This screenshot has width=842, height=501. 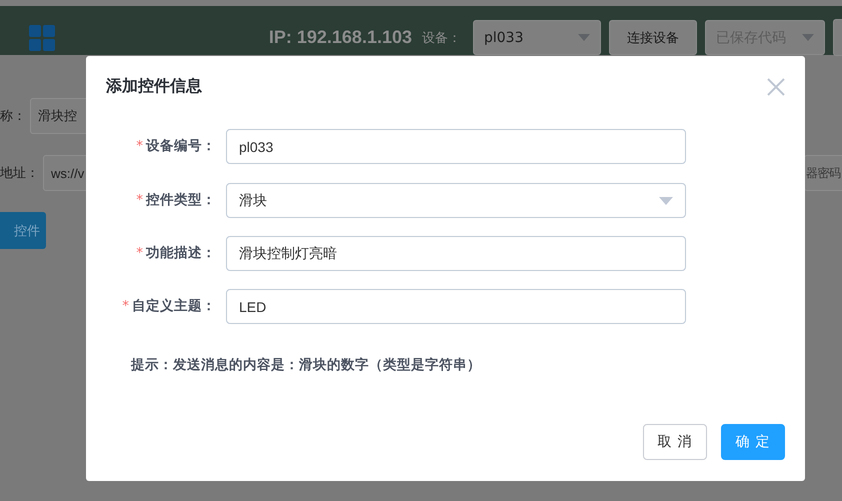 What do you see at coordinates (441, 38) in the screenshot?
I see `device-label: 设备：` at bounding box center [441, 38].